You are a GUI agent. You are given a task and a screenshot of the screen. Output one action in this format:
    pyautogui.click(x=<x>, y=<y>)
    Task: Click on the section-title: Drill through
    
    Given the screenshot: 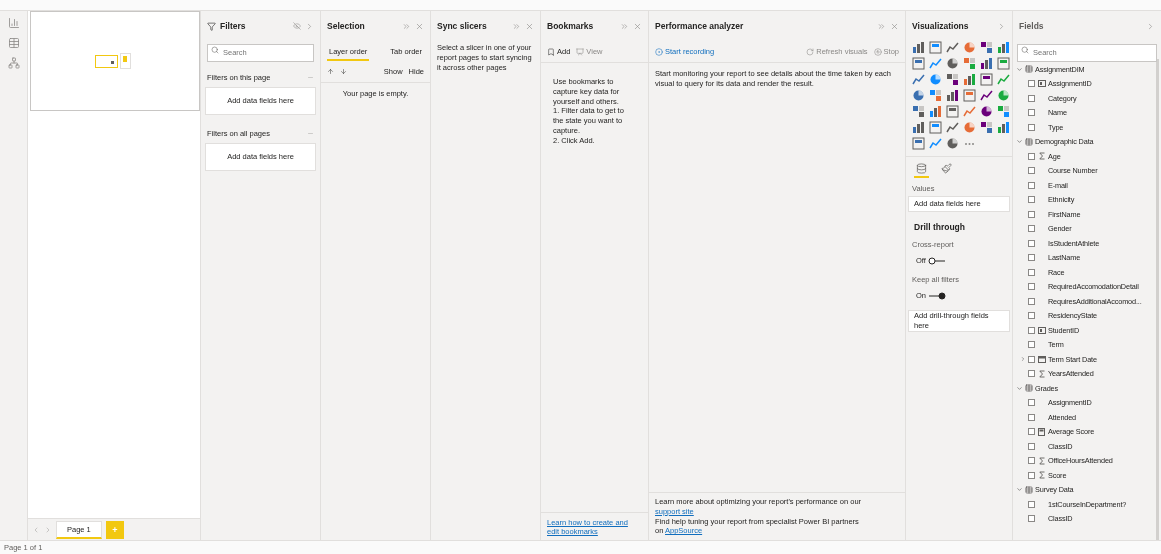 What is the action you would take?
    pyautogui.click(x=940, y=227)
    